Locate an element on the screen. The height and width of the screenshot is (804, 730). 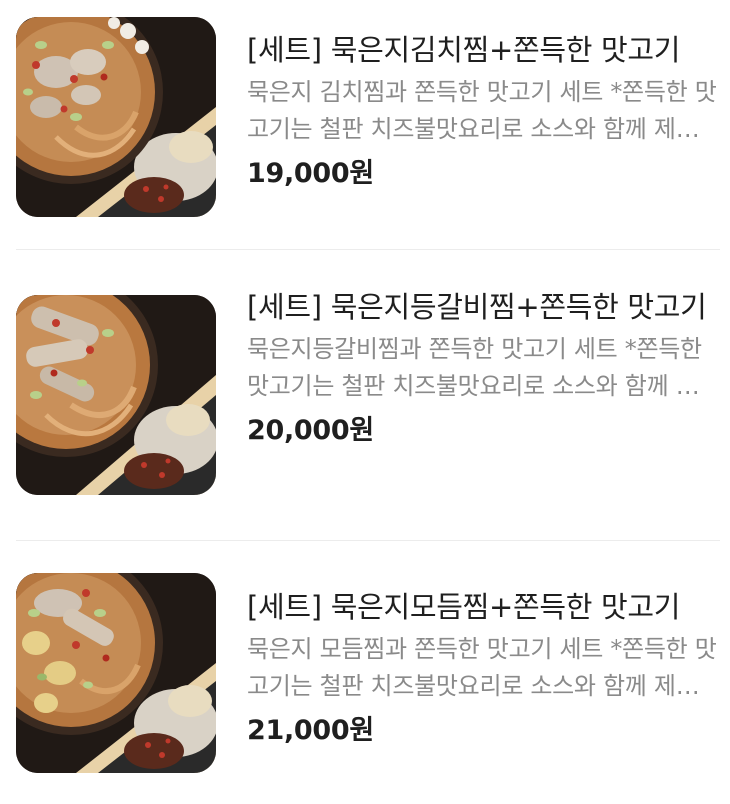
menu-item-price: 21,000원 is located at coordinates (310, 730).